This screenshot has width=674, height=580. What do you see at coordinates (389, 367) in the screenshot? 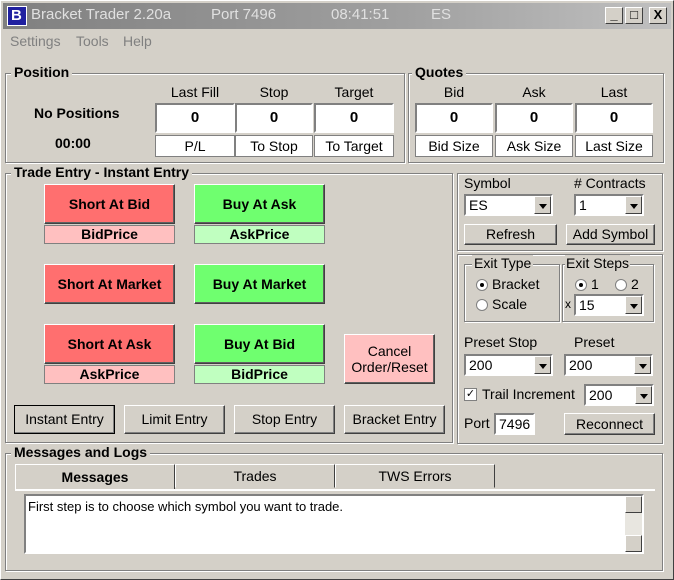
I see `cancel-line-2: Order/Reset` at bounding box center [389, 367].